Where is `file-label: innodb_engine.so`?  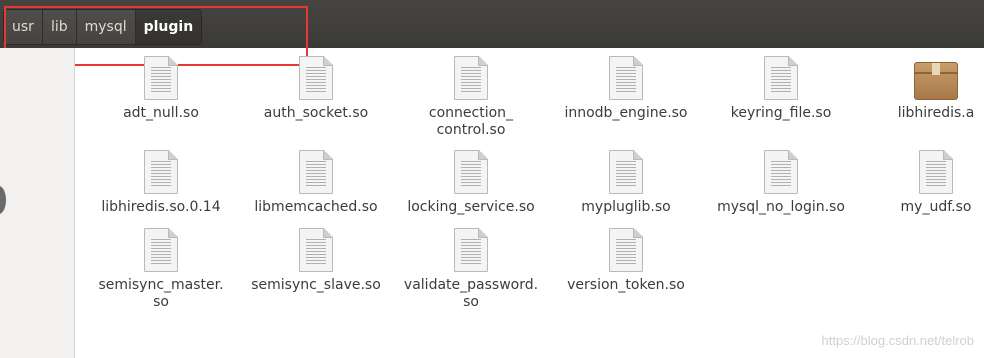
file-label: innodb_engine.so is located at coordinates (626, 113).